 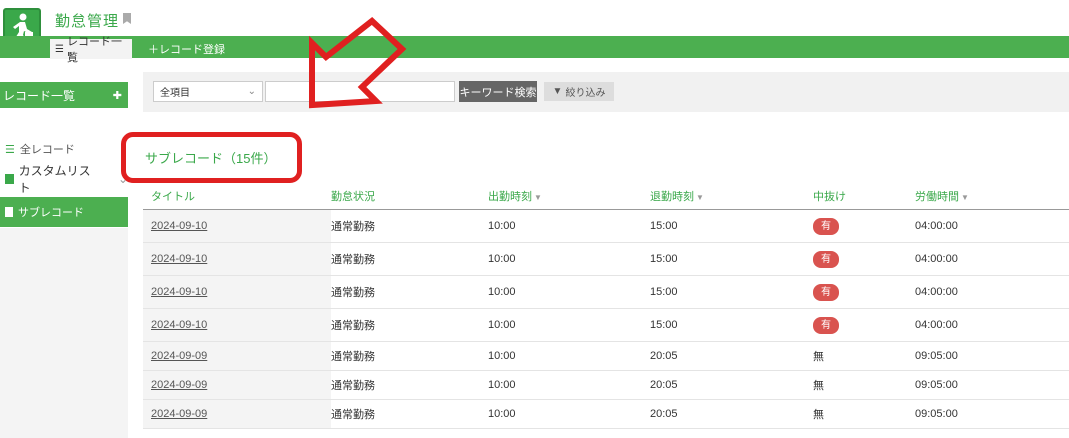 What do you see at coordinates (9, 212) in the screenshot?
I see `document-icon` at bounding box center [9, 212].